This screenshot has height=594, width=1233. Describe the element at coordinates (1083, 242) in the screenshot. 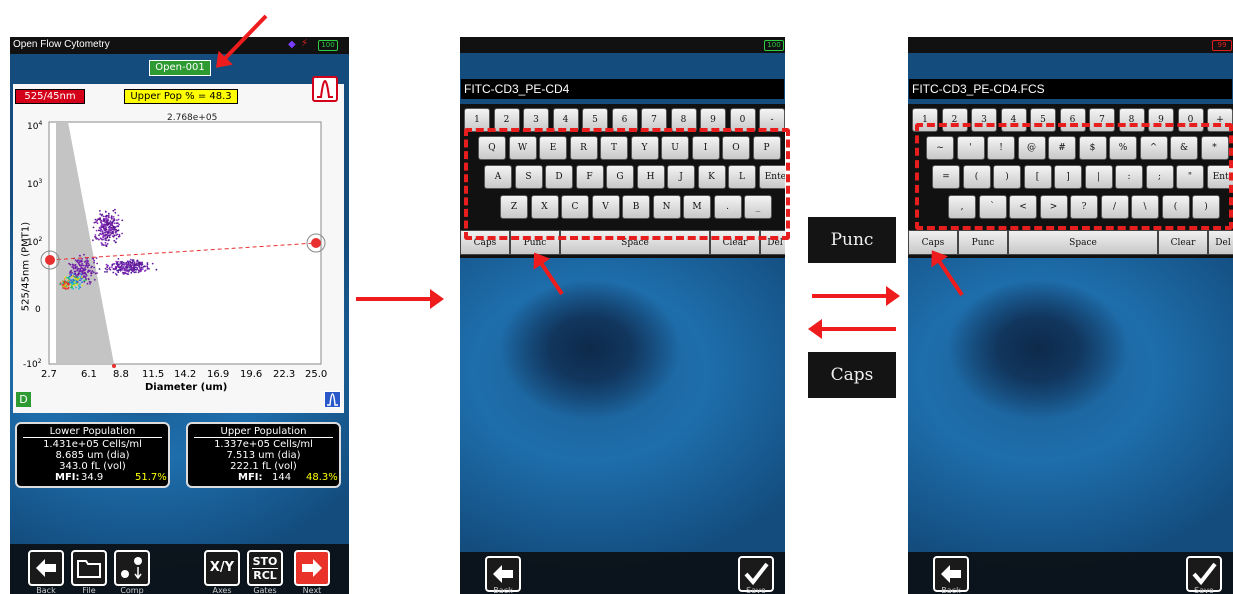

I see `space-key: Space` at that location.